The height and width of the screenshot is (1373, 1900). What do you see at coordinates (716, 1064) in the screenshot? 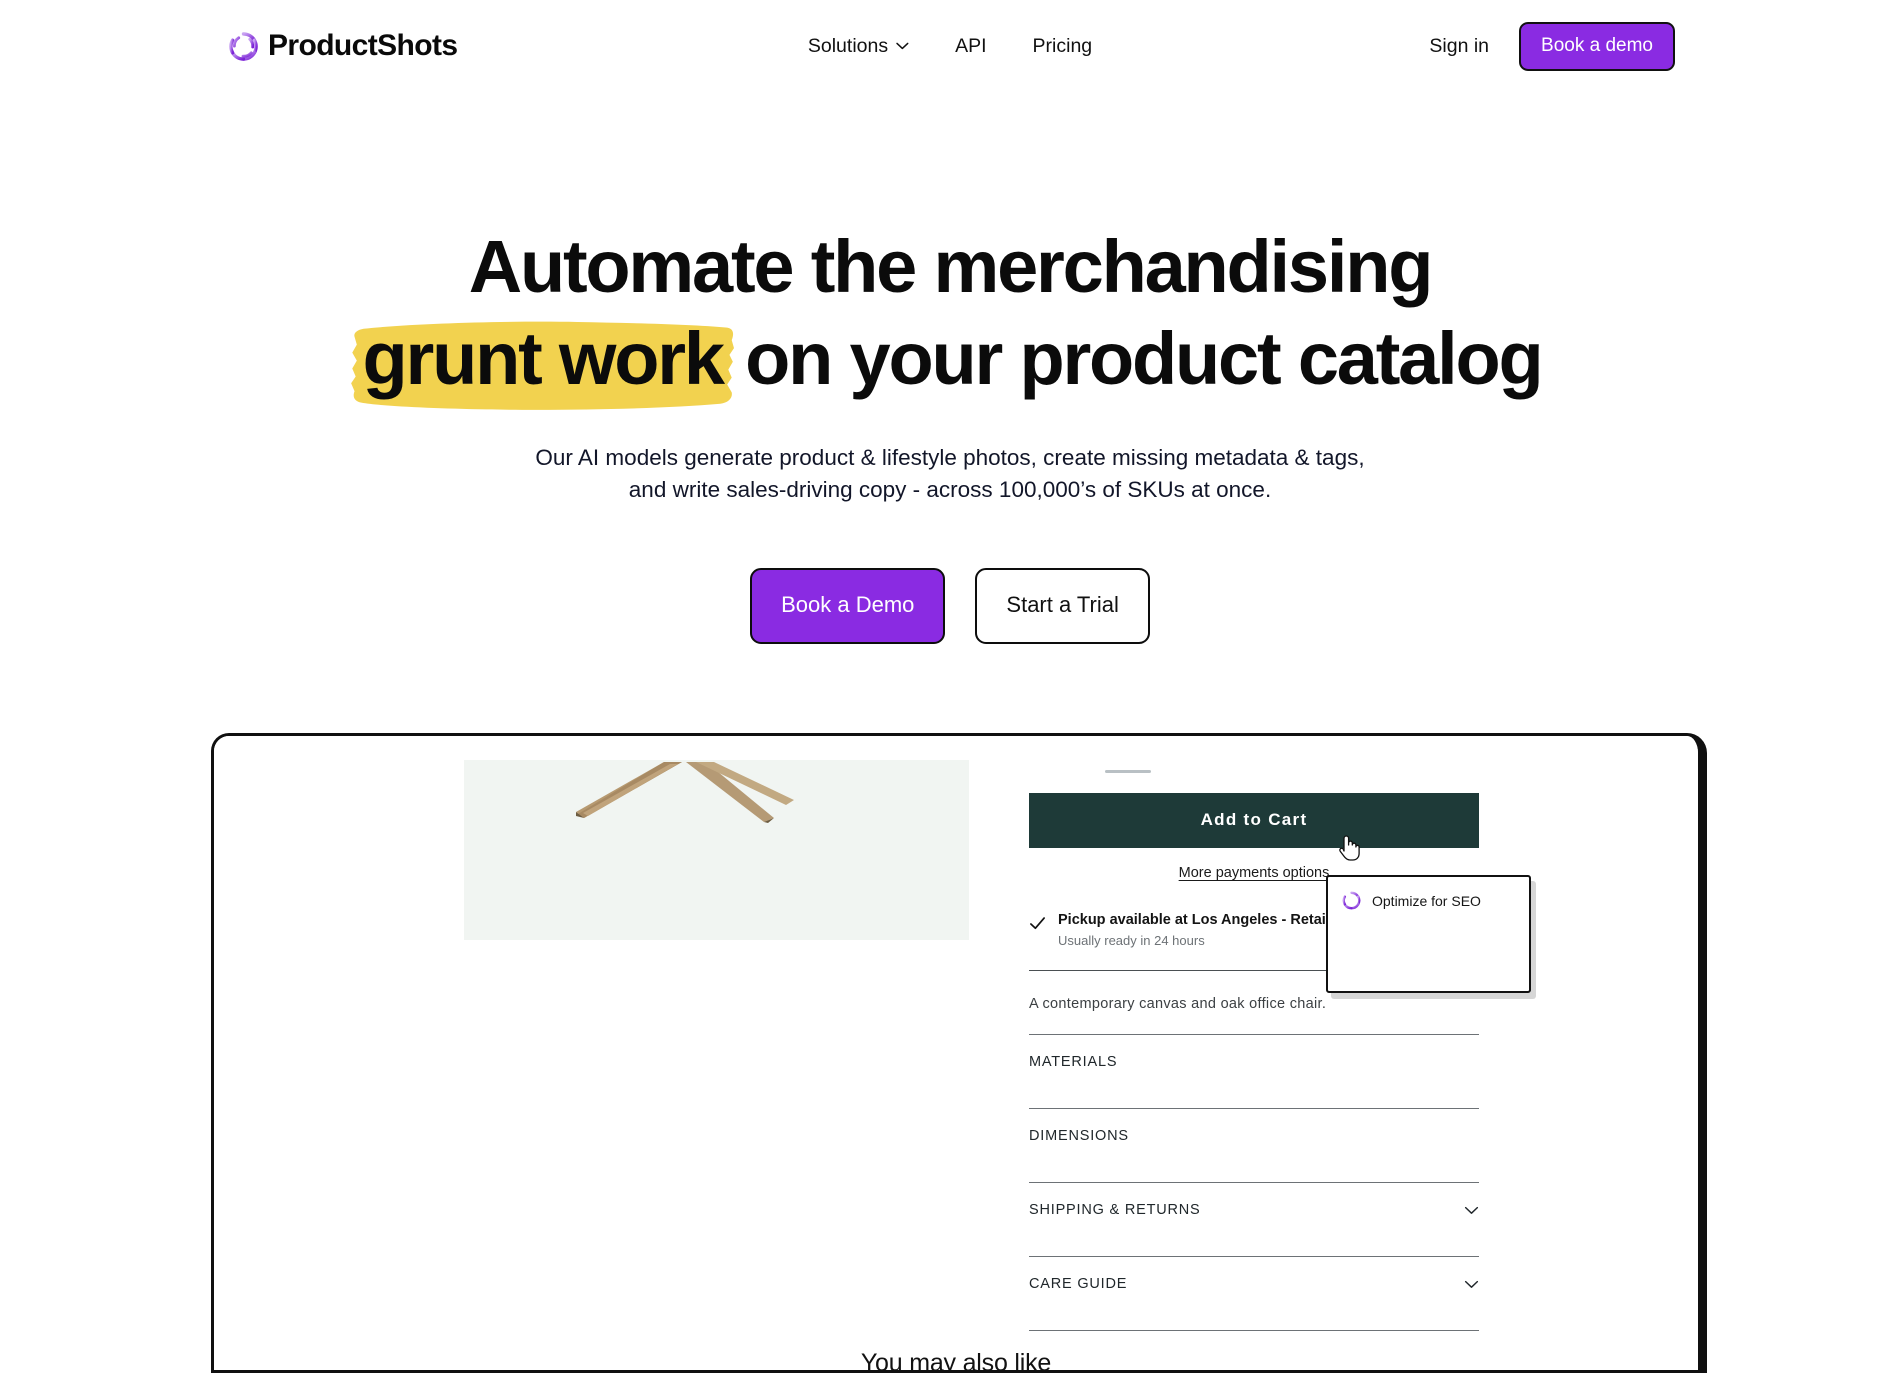
I see `product-gallery` at bounding box center [716, 1064].